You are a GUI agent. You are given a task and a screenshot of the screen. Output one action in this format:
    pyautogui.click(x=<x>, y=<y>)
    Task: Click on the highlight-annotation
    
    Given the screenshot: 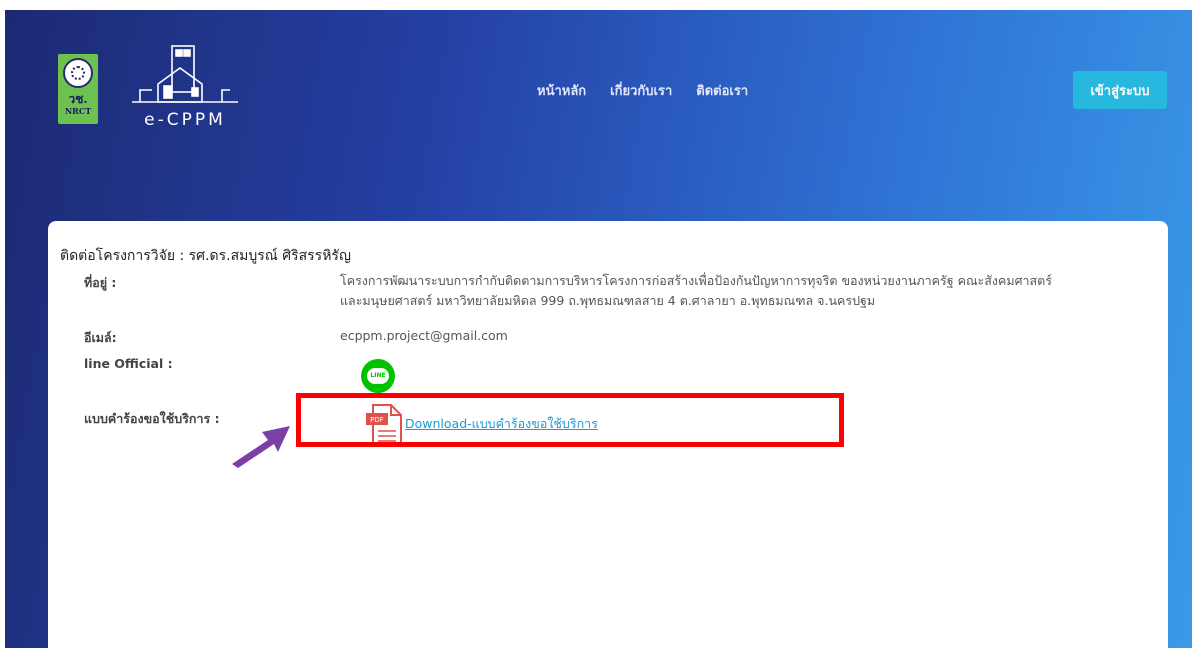 What is the action you would take?
    pyautogui.click(x=570, y=420)
    